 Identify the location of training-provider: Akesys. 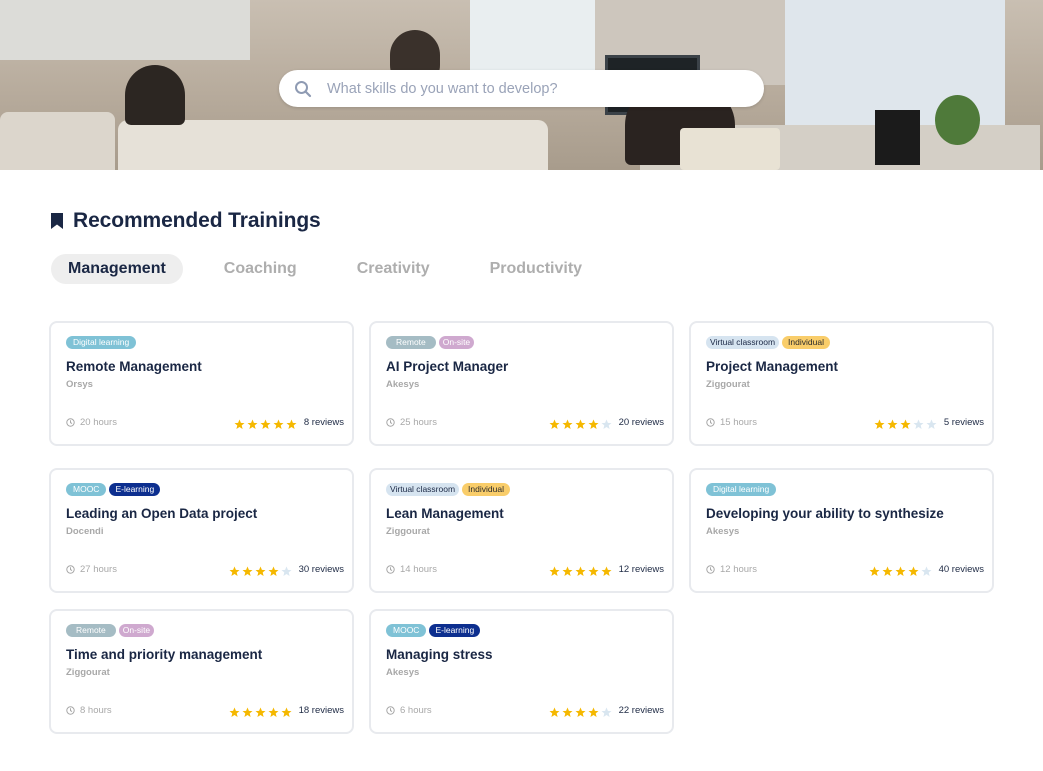
(403, 672).